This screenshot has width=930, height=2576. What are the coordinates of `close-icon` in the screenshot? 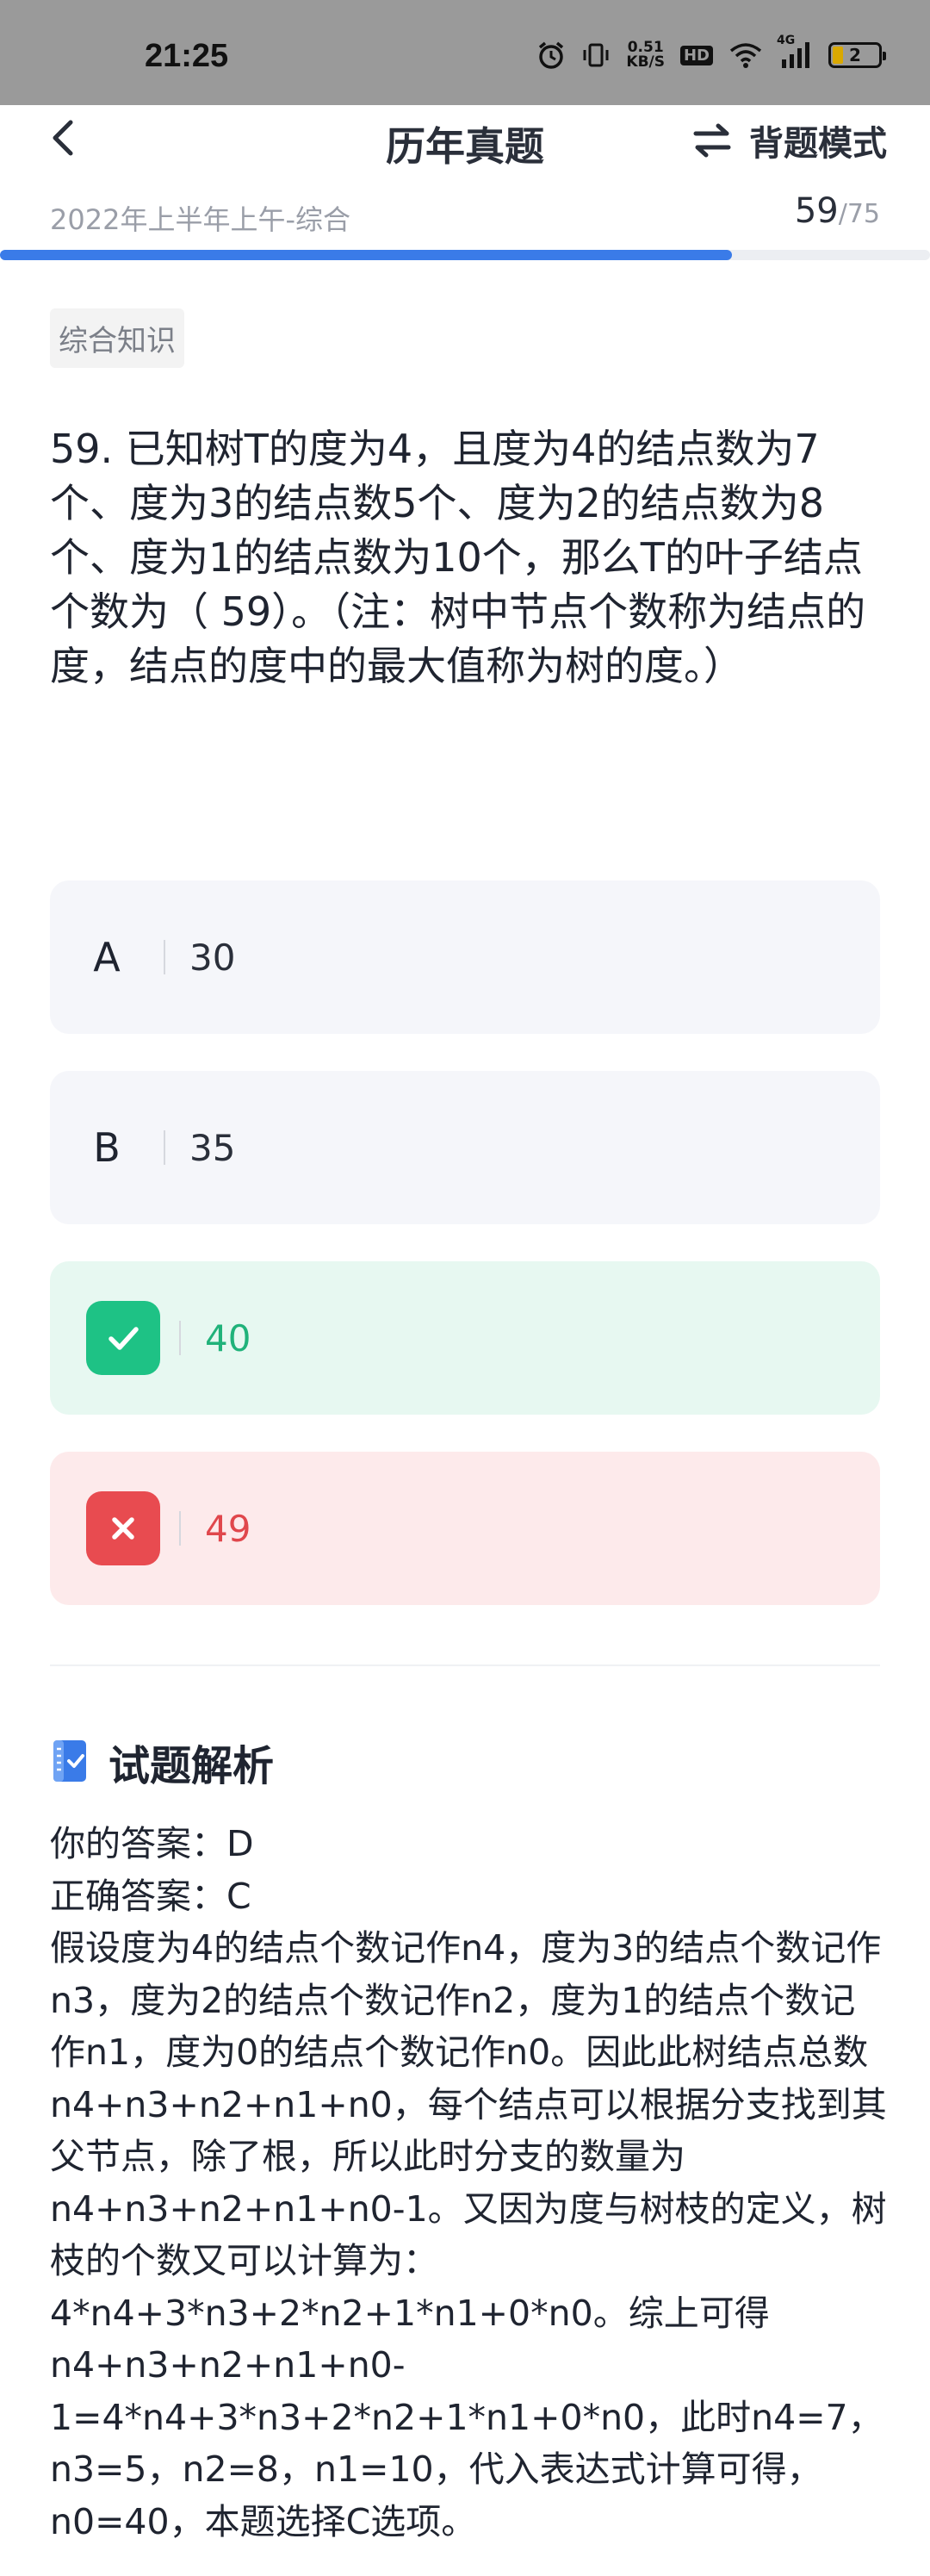 It's located at (123, 1528).